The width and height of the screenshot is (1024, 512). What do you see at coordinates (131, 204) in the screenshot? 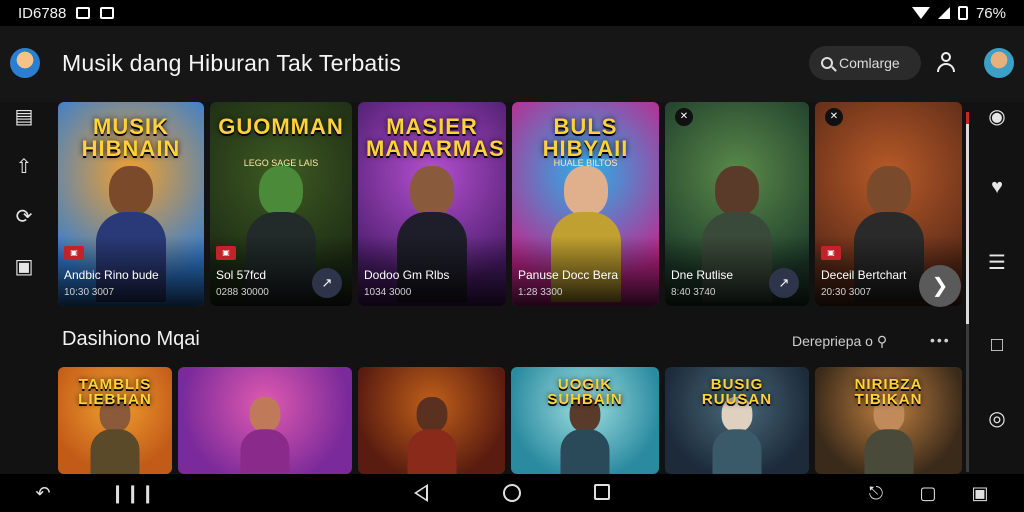
I see `featured-card: MUSIK HIBNAIN ▣ Andbic Rino bude 10:30 3007` at bounding box center [131, 204].